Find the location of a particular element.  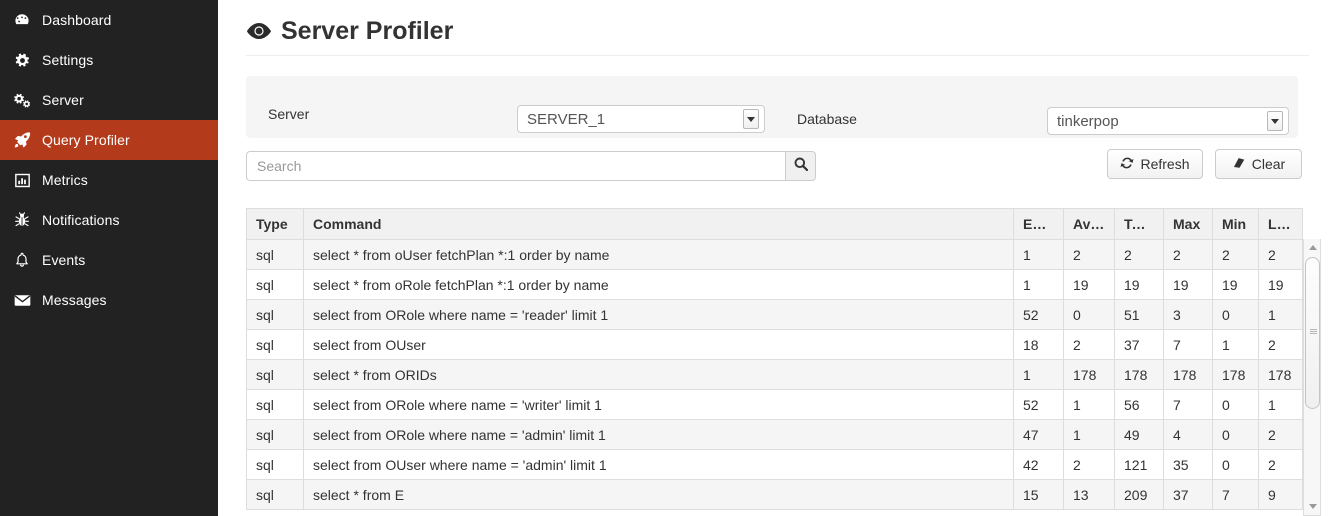

gear-icon is located at coordinates (22, 60).